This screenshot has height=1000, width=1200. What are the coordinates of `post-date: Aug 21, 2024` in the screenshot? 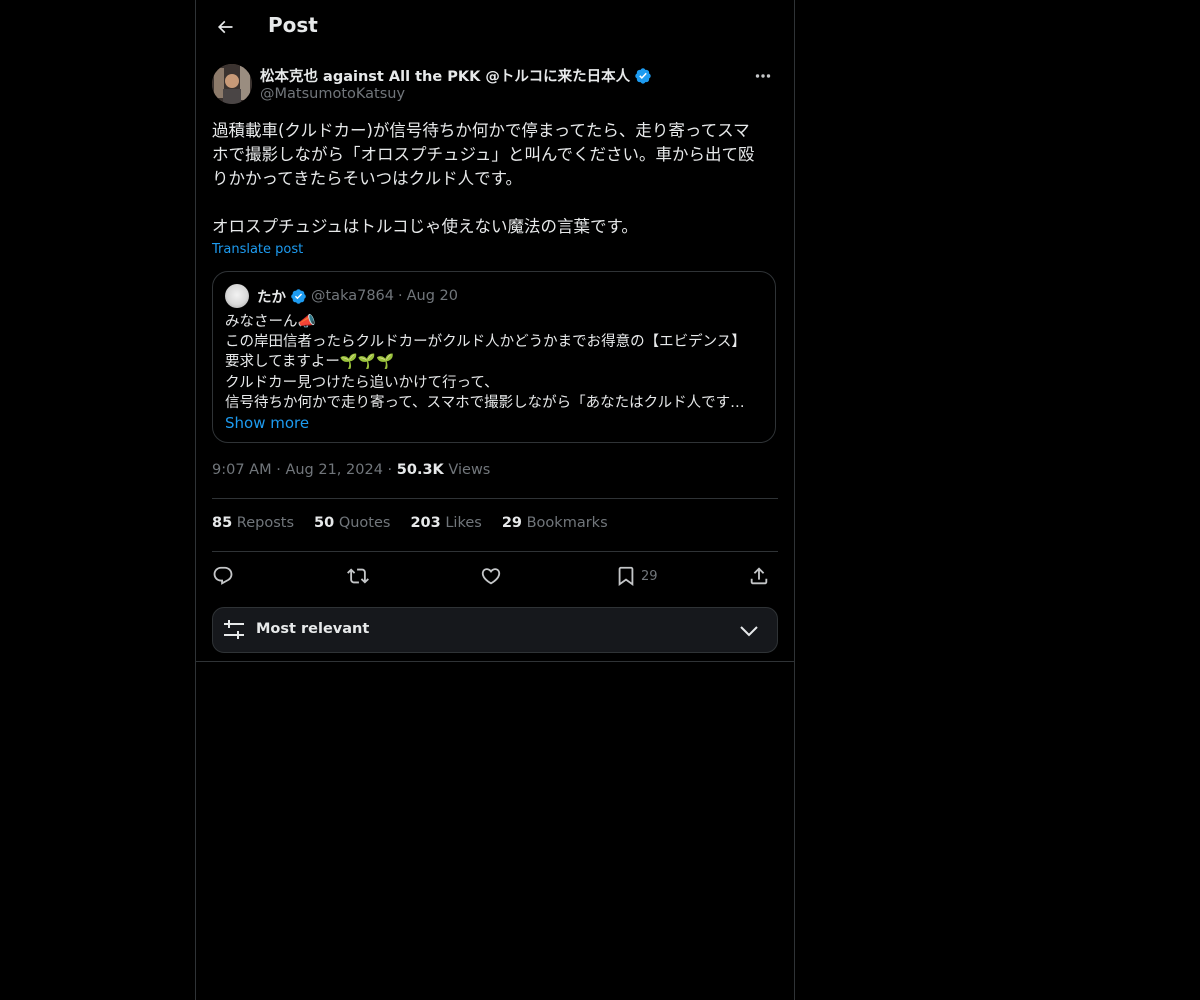 It's located at (334, 470).